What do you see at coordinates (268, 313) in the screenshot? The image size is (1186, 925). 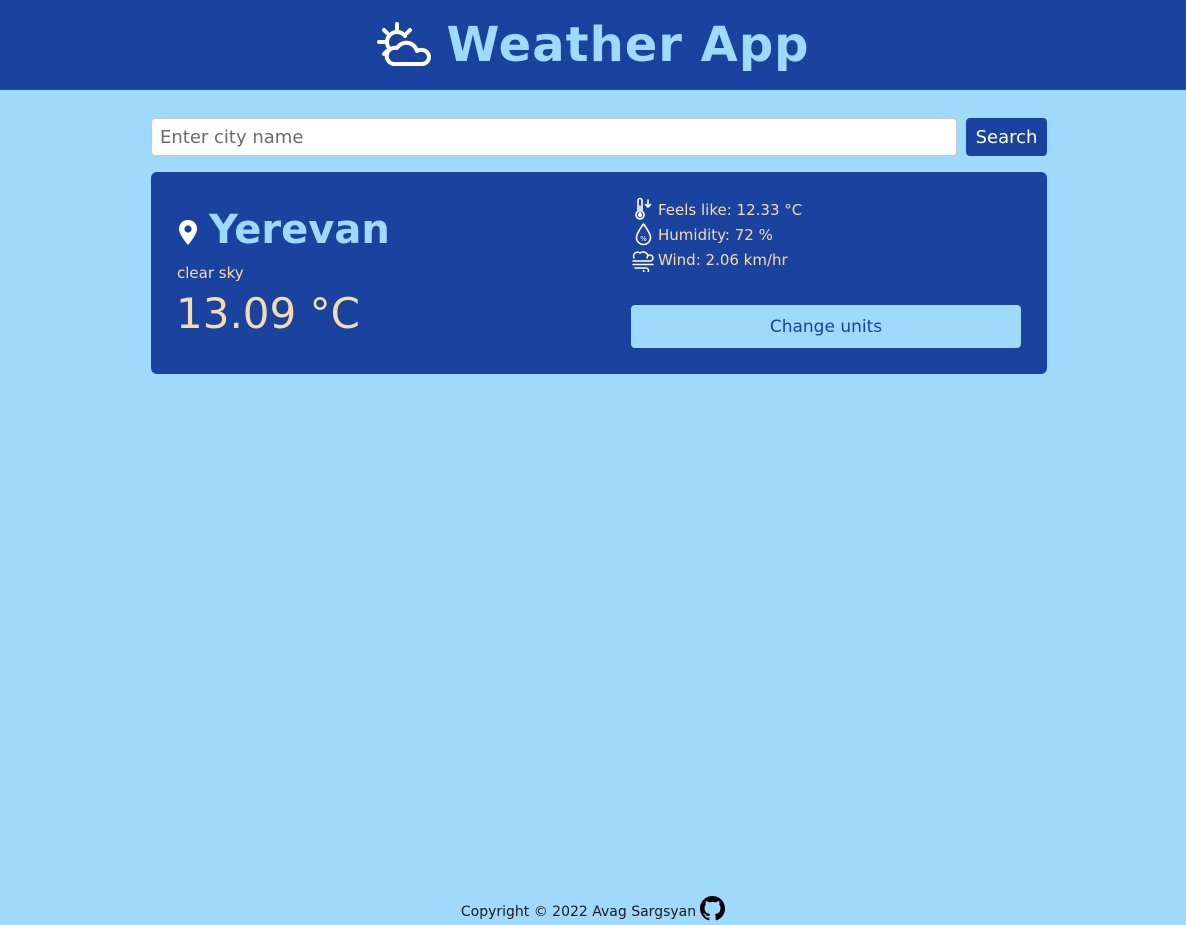 I see `temperature-value: 13.09 °C` at bounding box center [268, 313].